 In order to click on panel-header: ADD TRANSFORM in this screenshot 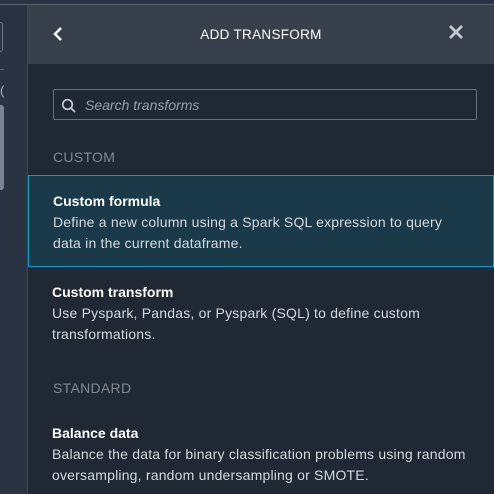, I will do `click(261, 34)`.